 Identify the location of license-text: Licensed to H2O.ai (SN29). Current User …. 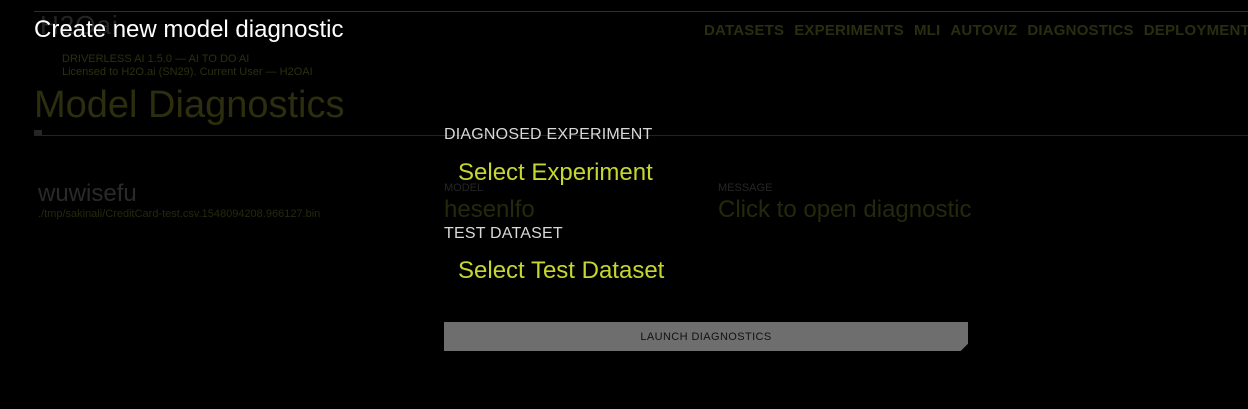
(187, 72).